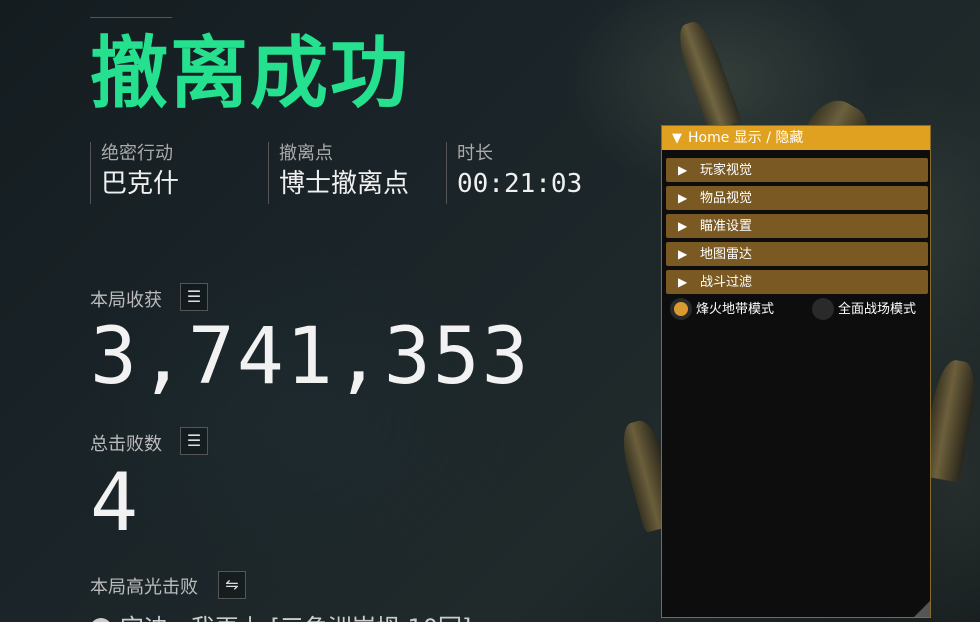 This screenshot has height=622, width=980. Describe the element at coordinates (797, 282) in the screenshot. I see `menu-item-combat-filter: ▶ 战斗过滤` at that location.